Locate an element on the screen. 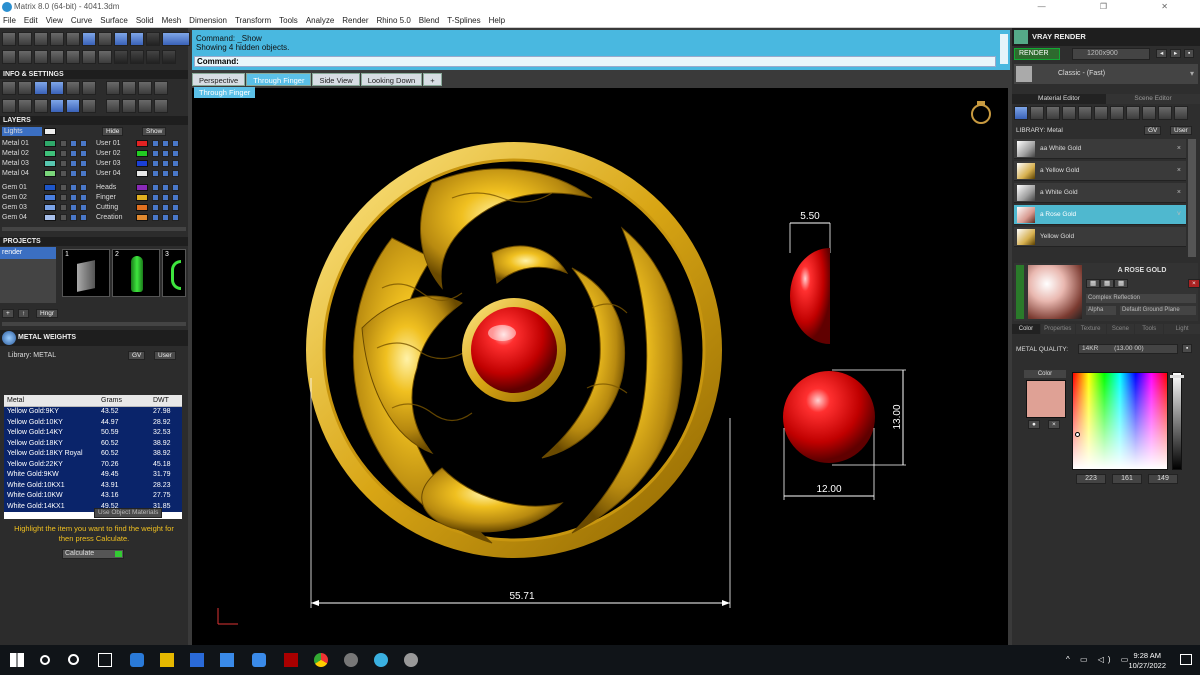  table-row: Yellow Gold:22KY 70.26 45.18 is located at coordinates (93, 464).